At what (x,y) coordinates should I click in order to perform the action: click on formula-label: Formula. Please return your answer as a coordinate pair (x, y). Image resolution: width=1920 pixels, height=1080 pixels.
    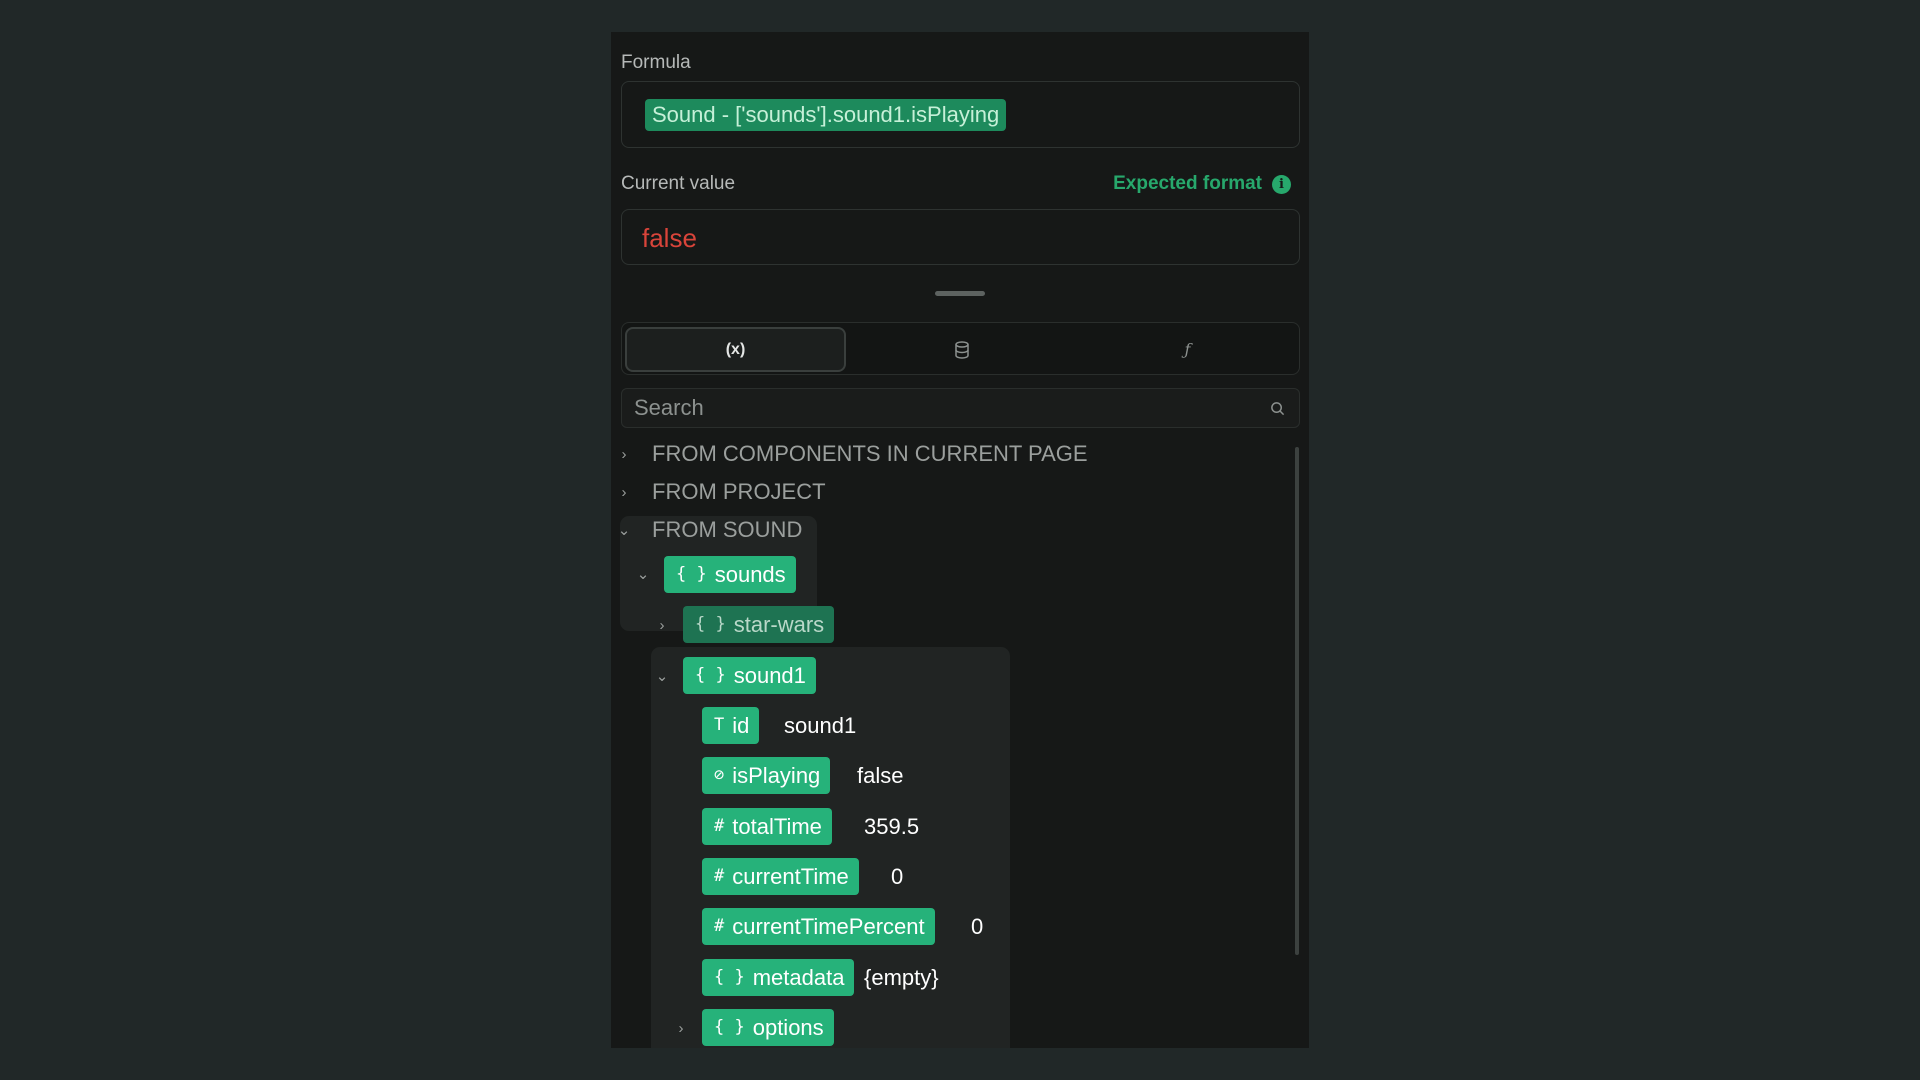
    Looking at the image, I should click on (656, 62).